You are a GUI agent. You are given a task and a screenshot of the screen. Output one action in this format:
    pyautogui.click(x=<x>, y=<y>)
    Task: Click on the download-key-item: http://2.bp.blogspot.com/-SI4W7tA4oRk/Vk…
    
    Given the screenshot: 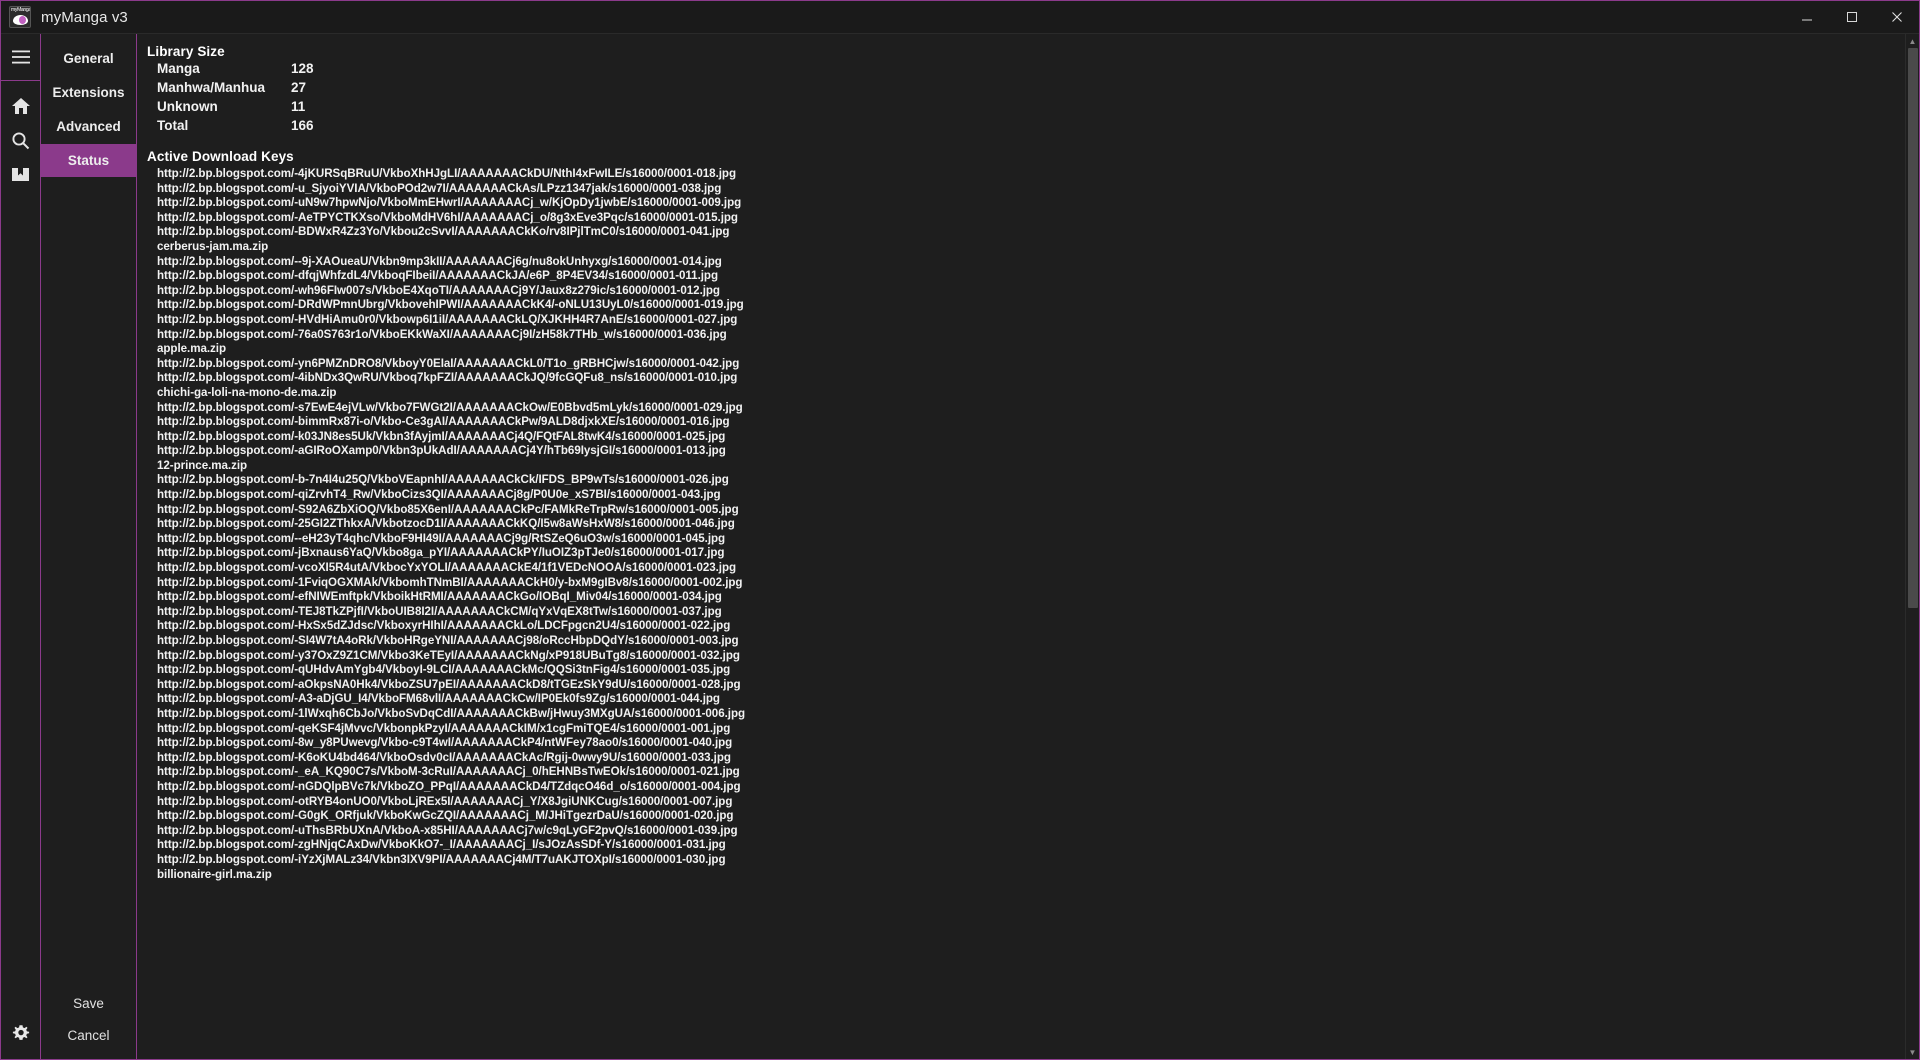 What is the action you would take?
    pyautogui.click(x=448, y=640)
    